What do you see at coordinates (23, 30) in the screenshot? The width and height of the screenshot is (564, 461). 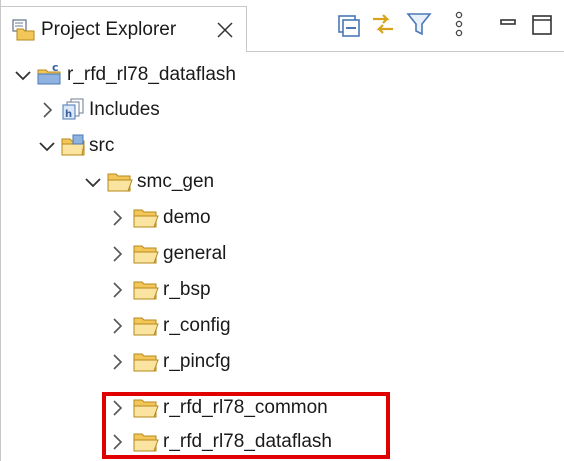 I see `project-explorer-icon` at bounding box center [23, 30].